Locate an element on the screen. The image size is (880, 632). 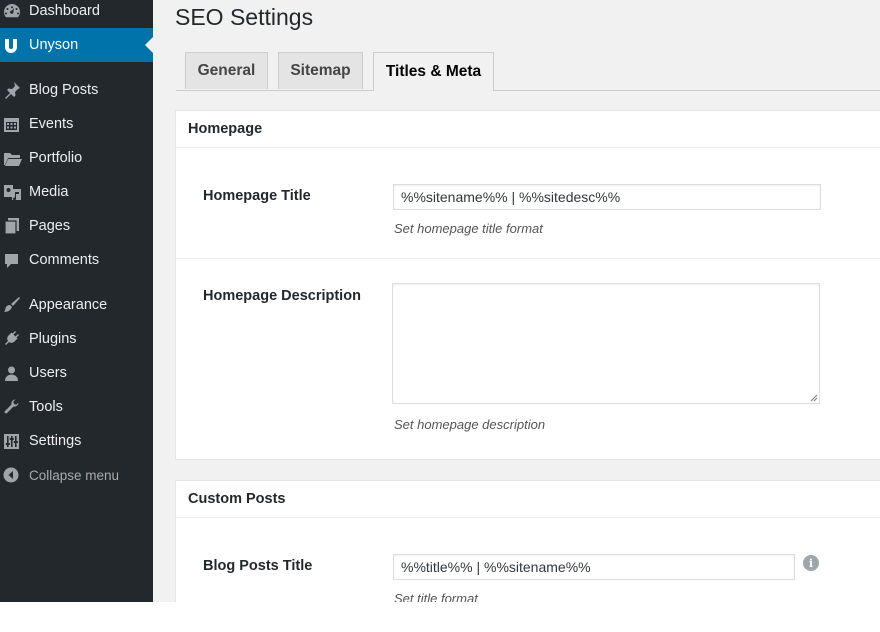
homepage-title-help: Set homepage title format is located at coordinates (468, 228).